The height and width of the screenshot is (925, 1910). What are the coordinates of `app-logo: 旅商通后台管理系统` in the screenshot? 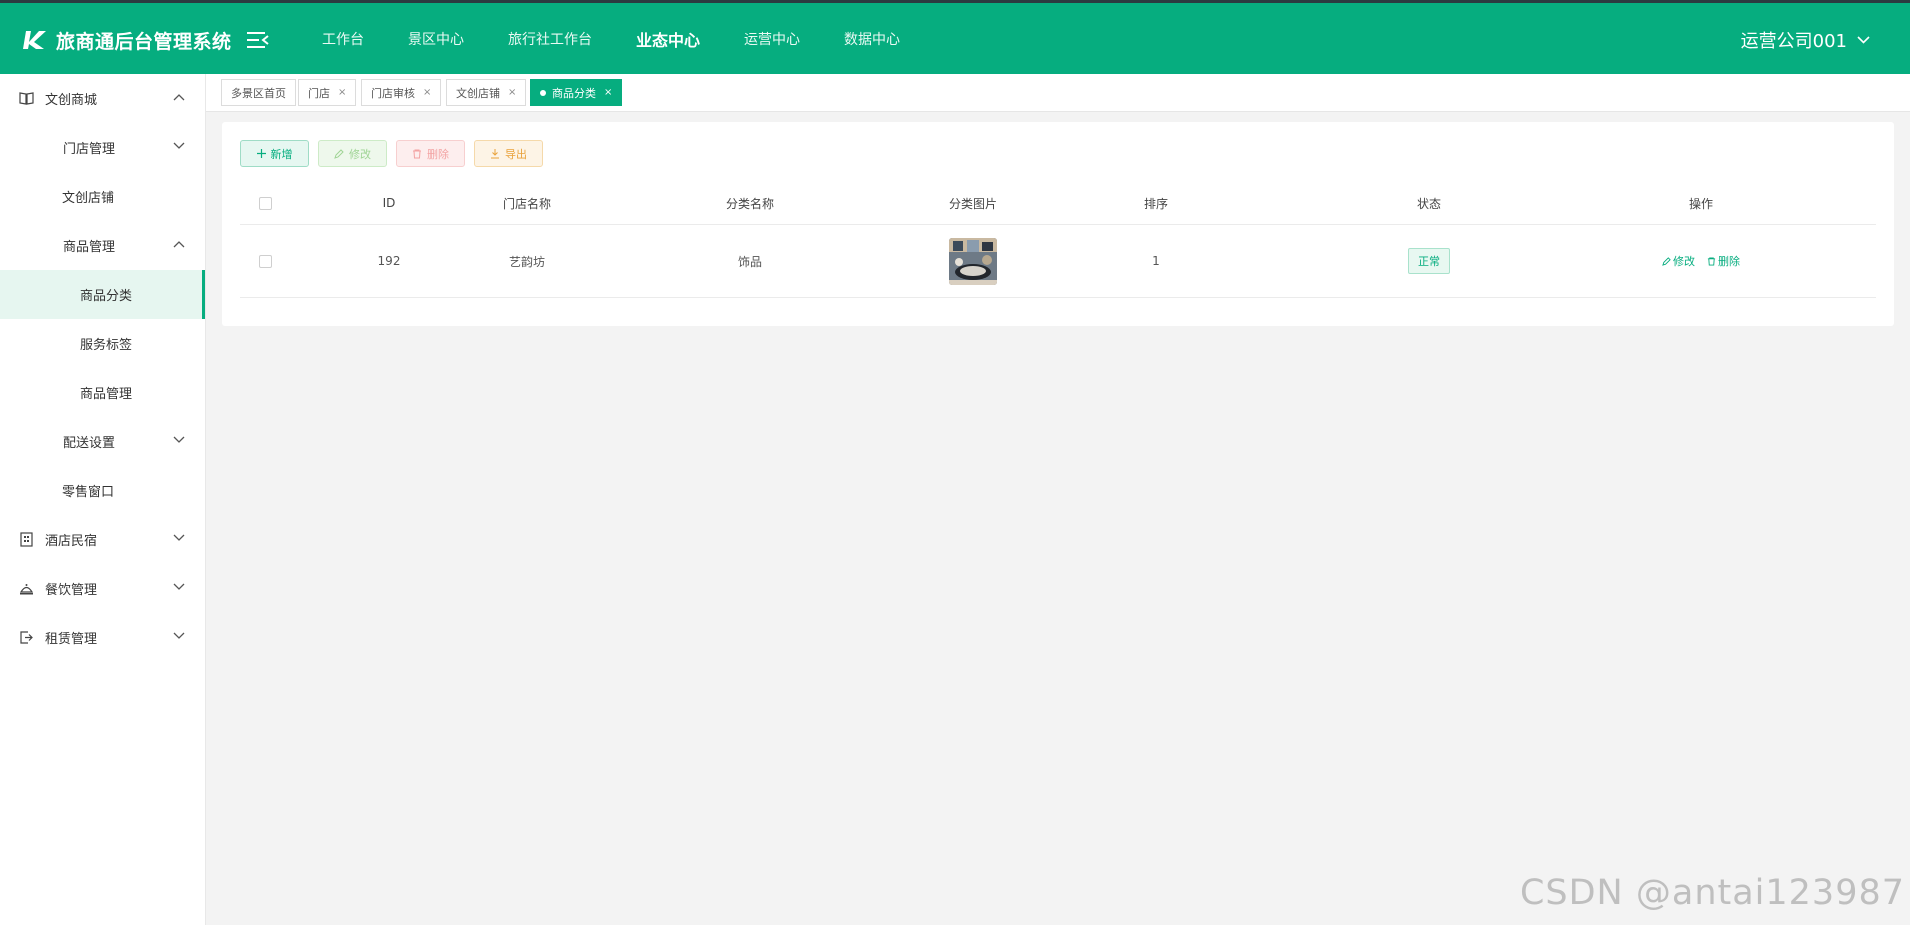 It's located at (127, 40).